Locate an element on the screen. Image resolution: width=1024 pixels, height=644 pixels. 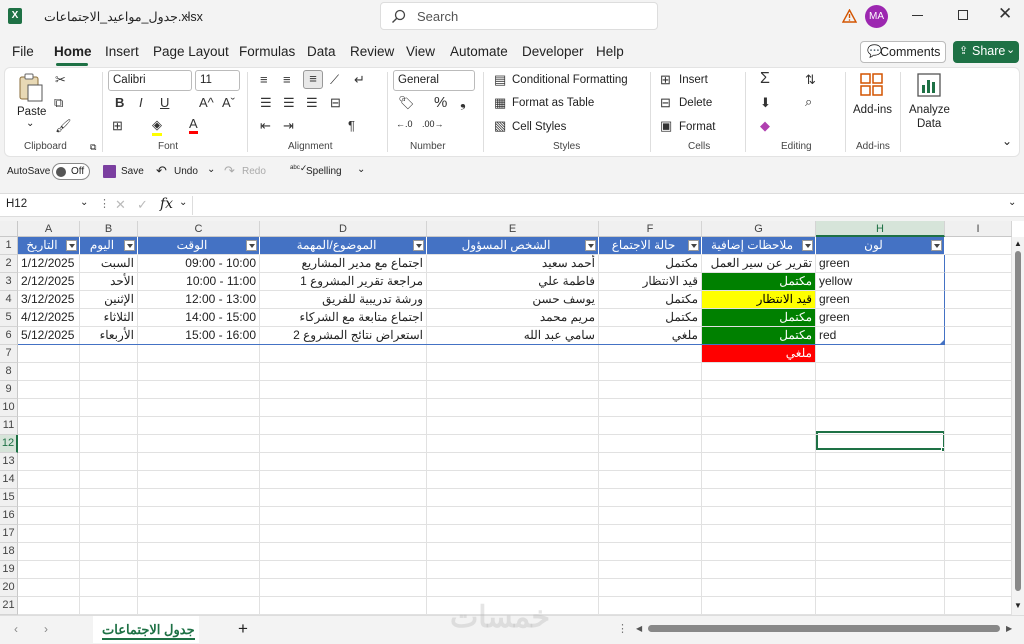
increase-indent-icon: ⇥ is located at coordinates (288, 126).